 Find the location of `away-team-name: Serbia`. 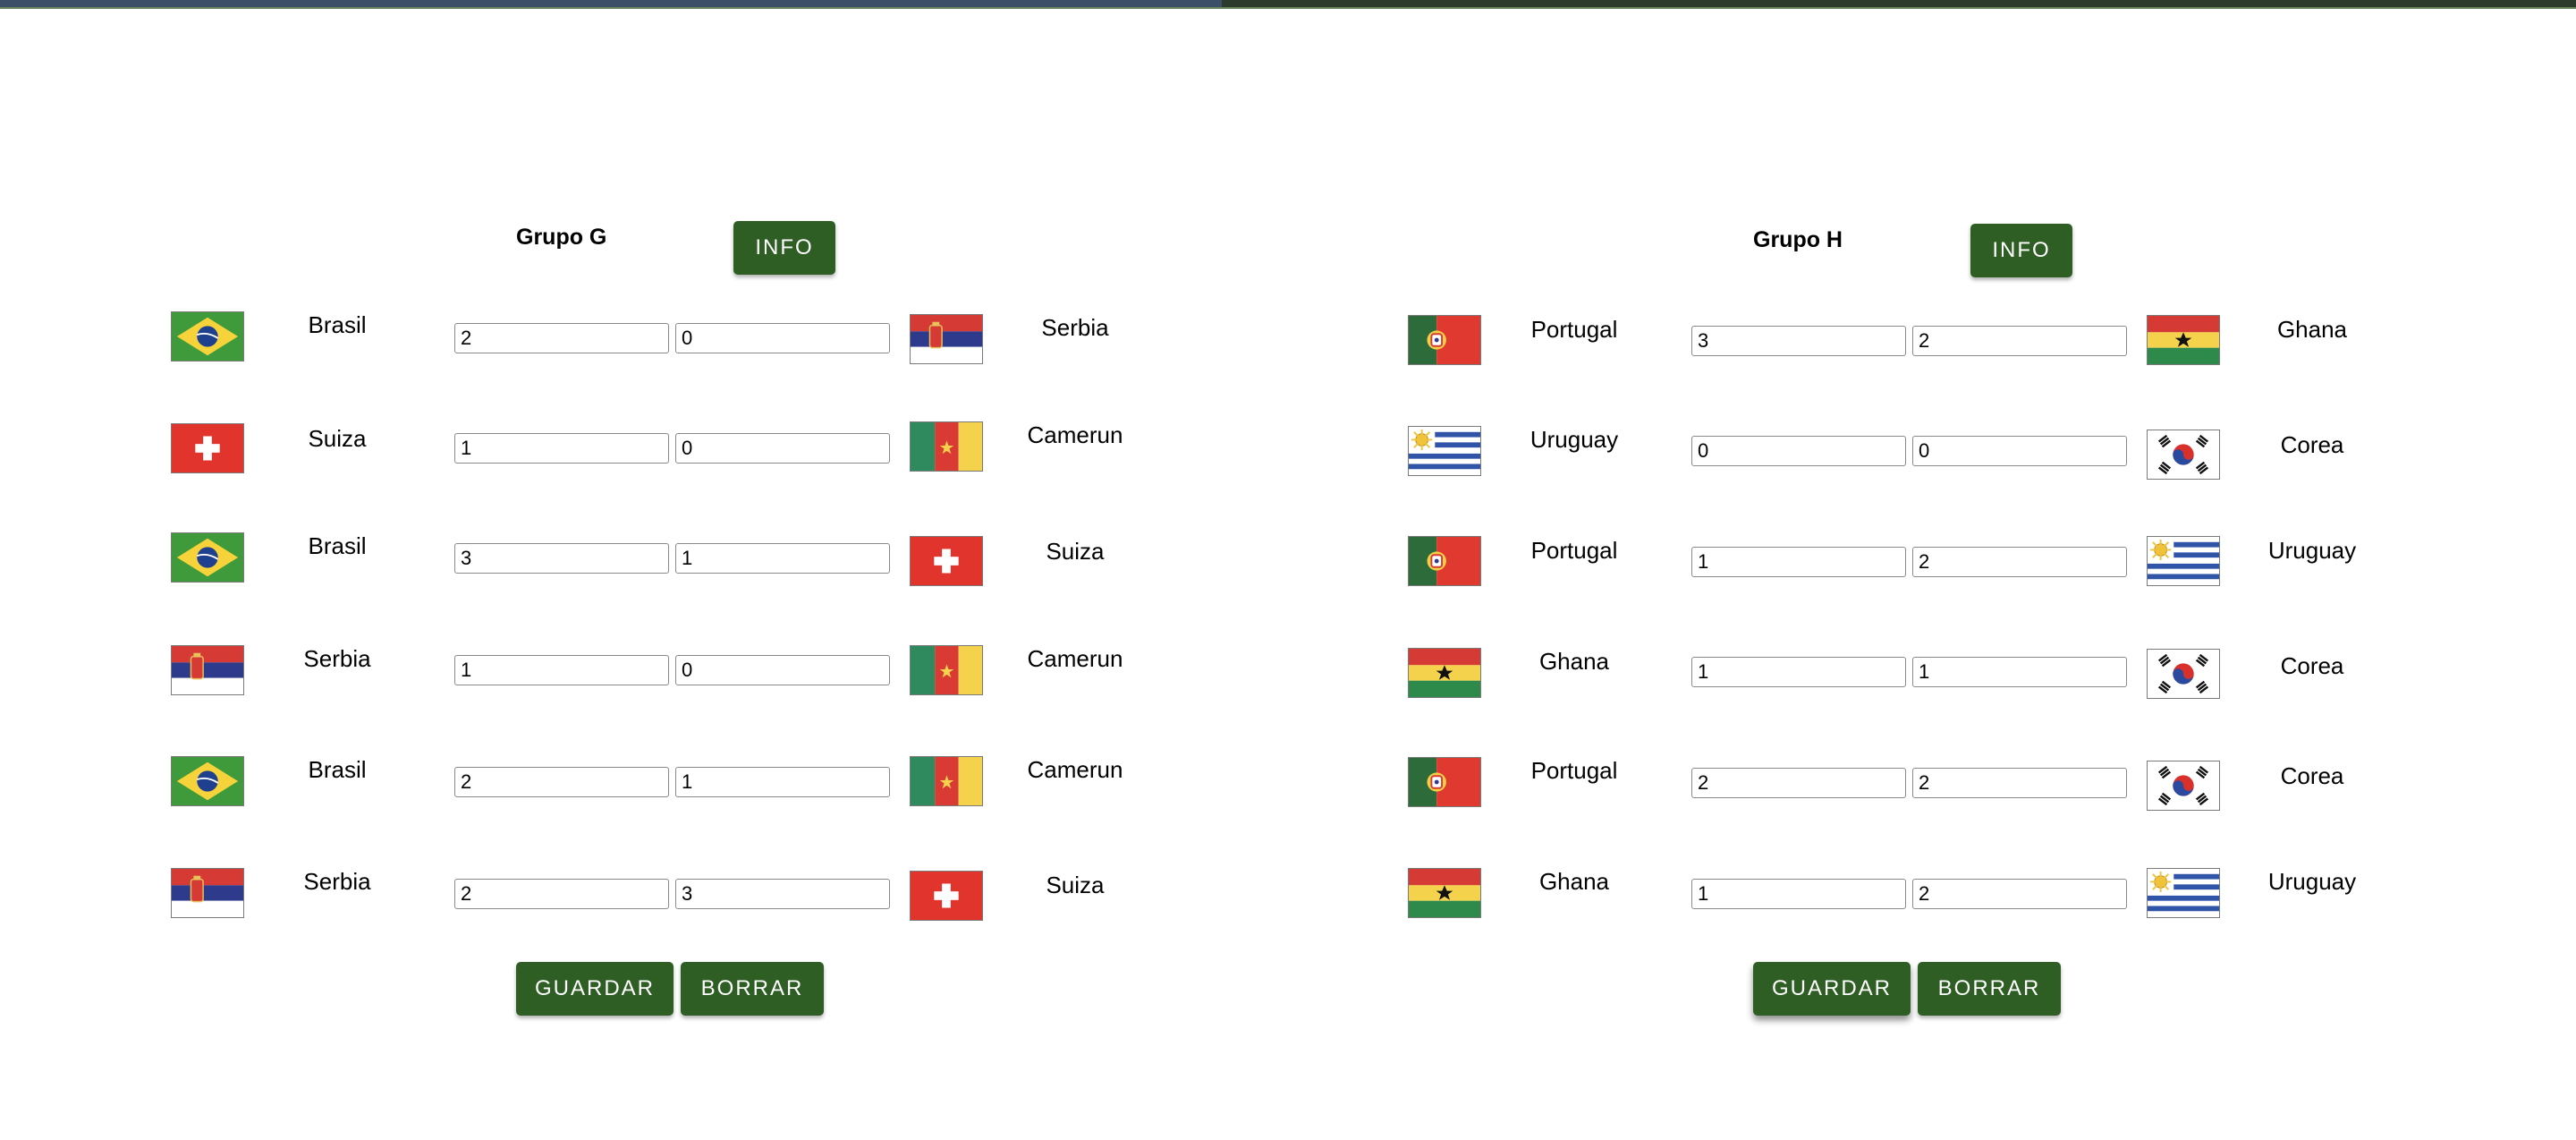

away-team-name: Serbia is located at coordinates (1075, 327).